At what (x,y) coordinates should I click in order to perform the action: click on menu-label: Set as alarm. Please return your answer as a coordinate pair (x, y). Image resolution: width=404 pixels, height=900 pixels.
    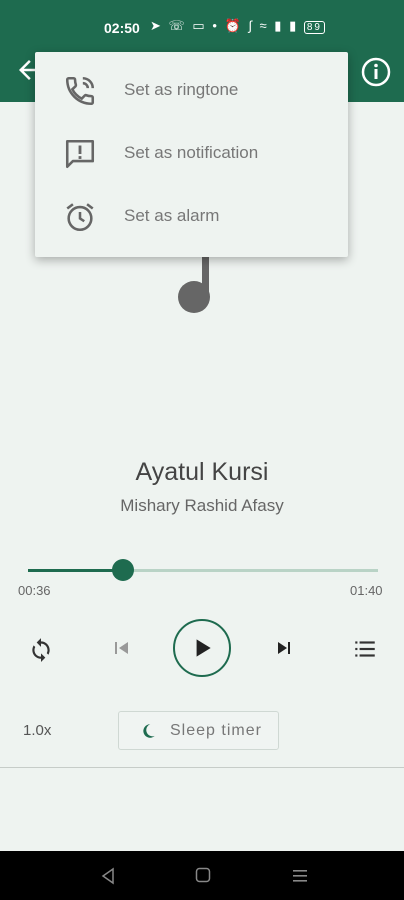
    Looking at the image, I should click on (172, 215).